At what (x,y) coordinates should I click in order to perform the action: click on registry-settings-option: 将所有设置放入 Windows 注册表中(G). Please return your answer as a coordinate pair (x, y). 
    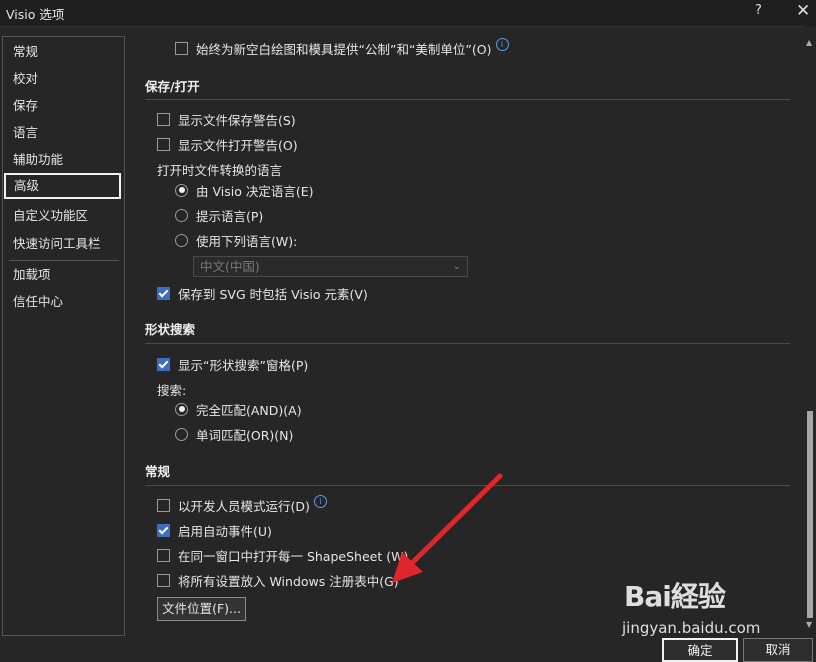
    Looking at the image, I should click on (278, 580).